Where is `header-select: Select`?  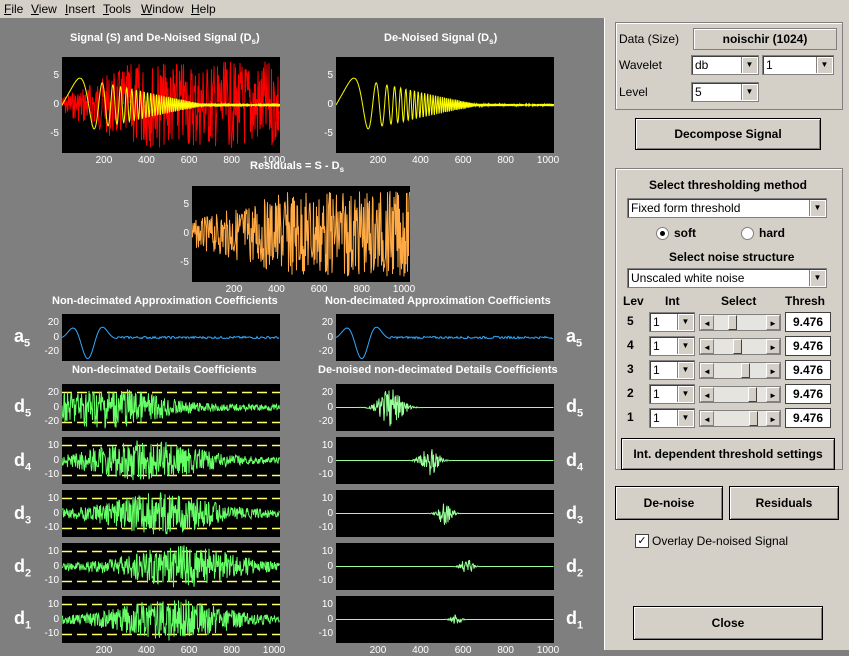 header-select: Select is located at coordinates (739, 301).